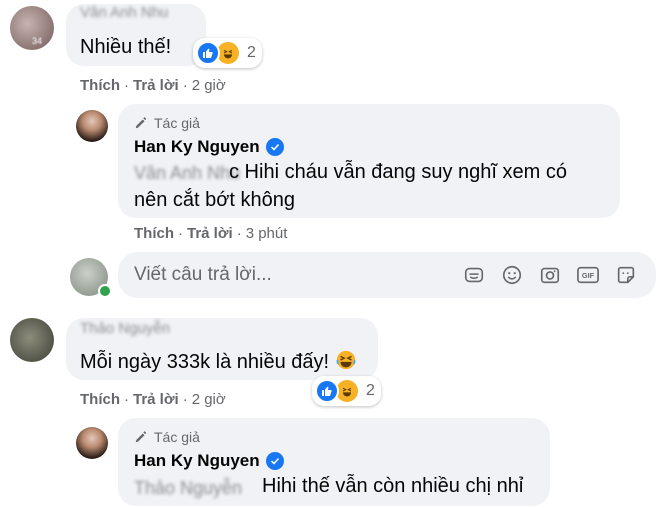 This screenshot has height=508, width=660. I want to click on laughing-emoji-icon, so click(346, 364).